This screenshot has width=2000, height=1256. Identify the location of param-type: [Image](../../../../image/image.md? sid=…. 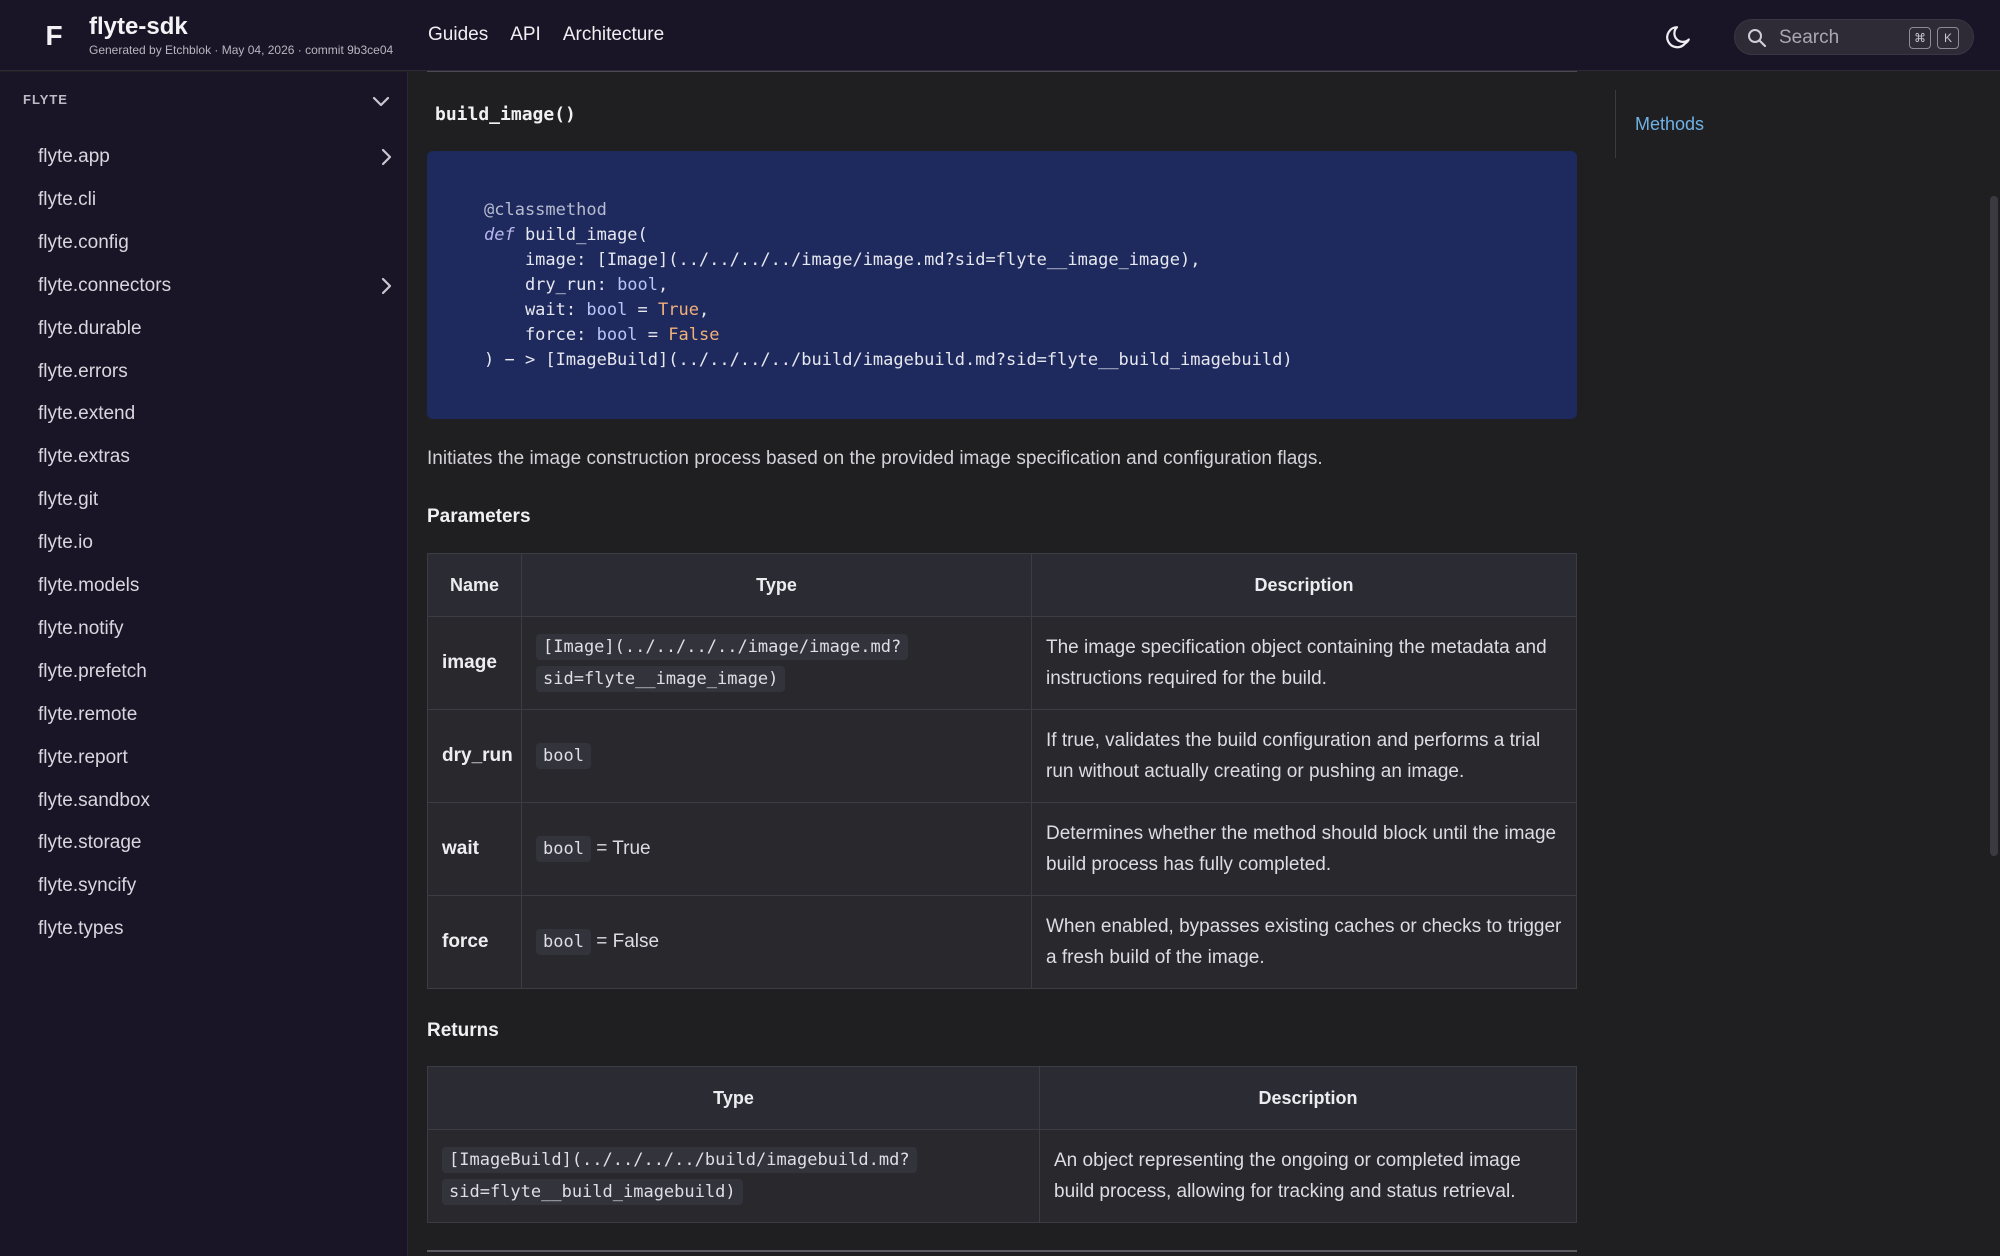
(776, 663).